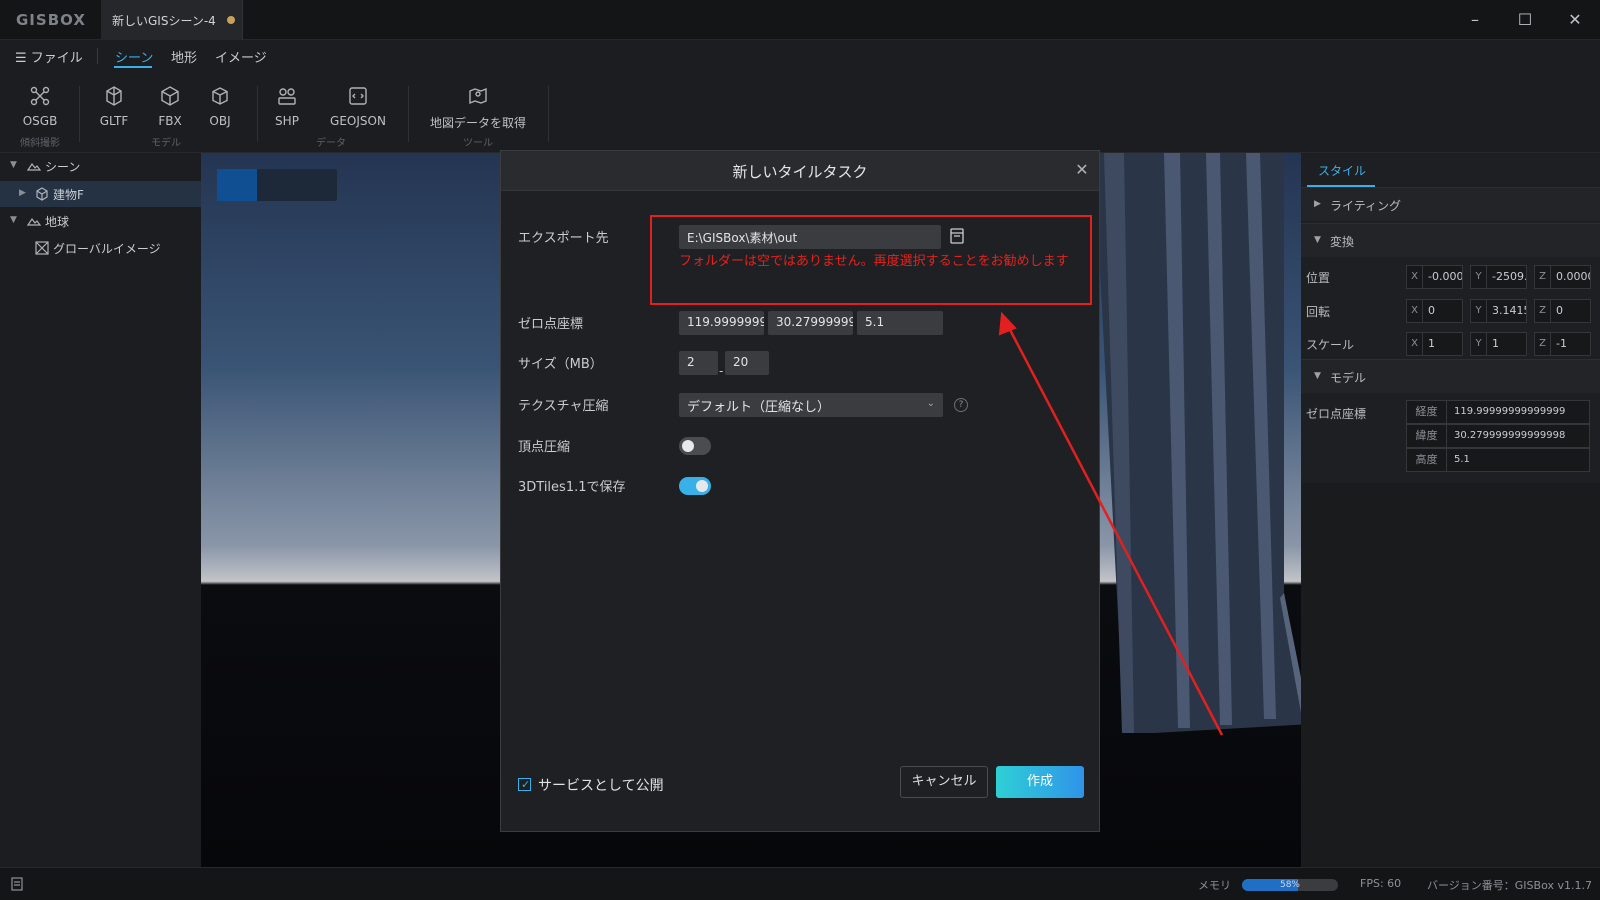 This screenshot has height=900, width=1600. I want to click on shp-button: SHP, so click(287, 106).